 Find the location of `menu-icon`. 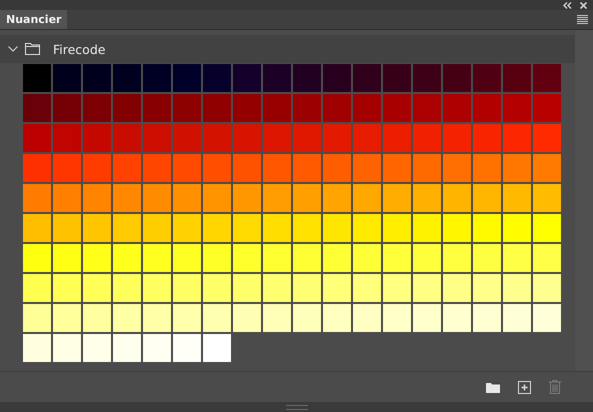

menu-icon is located at coordinates (582, 19).